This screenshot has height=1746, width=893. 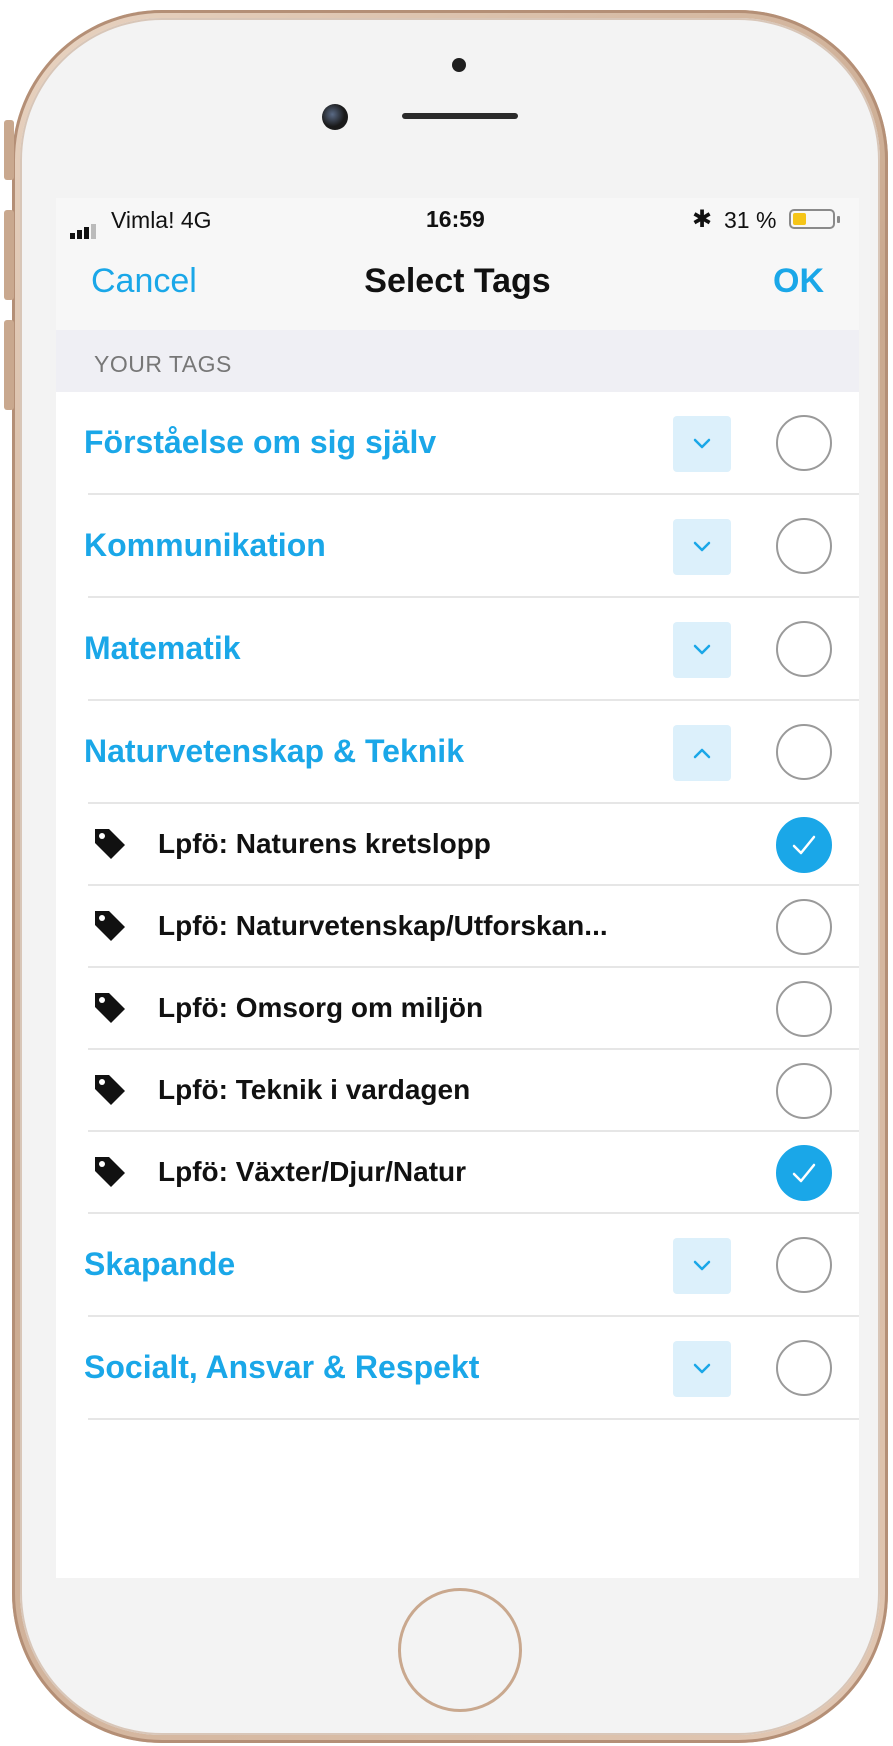 What do you see at coordinates (457, 361) in the screenshot?
I see `section-header: YOUR TAGS` at bounding box center [457, 361].